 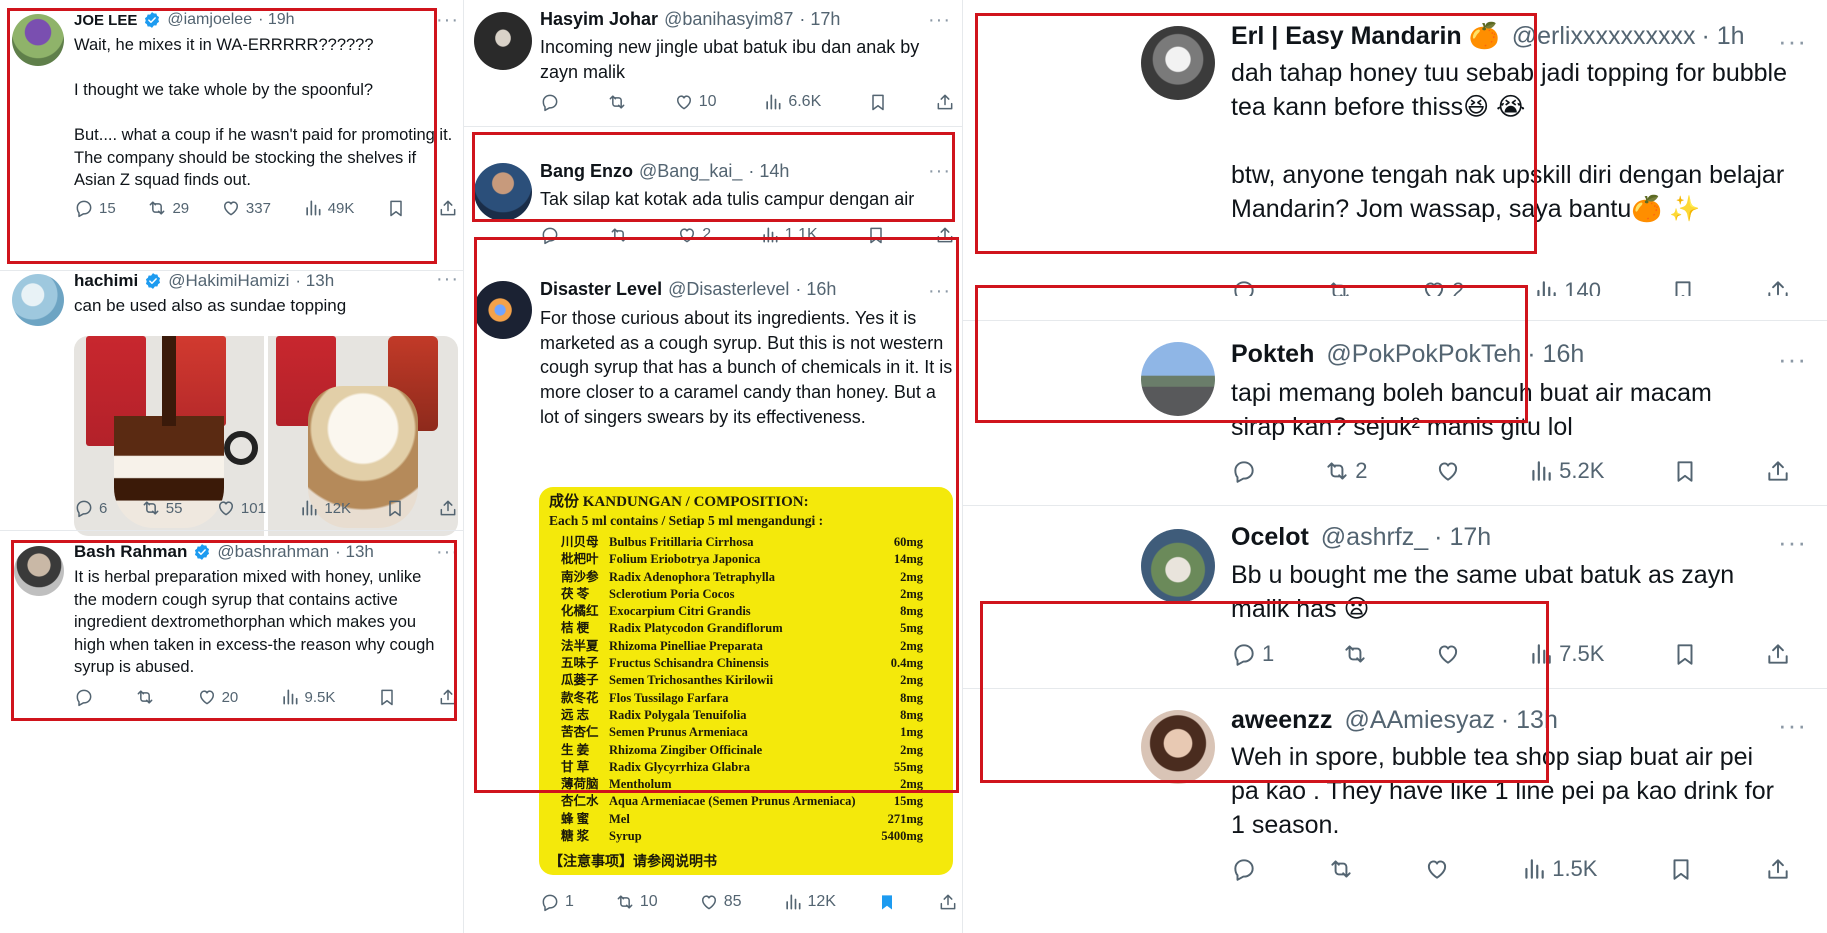 I want to click on display-name: Erl | Easy Mandarin 🍊, so click(x=1365, y=36).